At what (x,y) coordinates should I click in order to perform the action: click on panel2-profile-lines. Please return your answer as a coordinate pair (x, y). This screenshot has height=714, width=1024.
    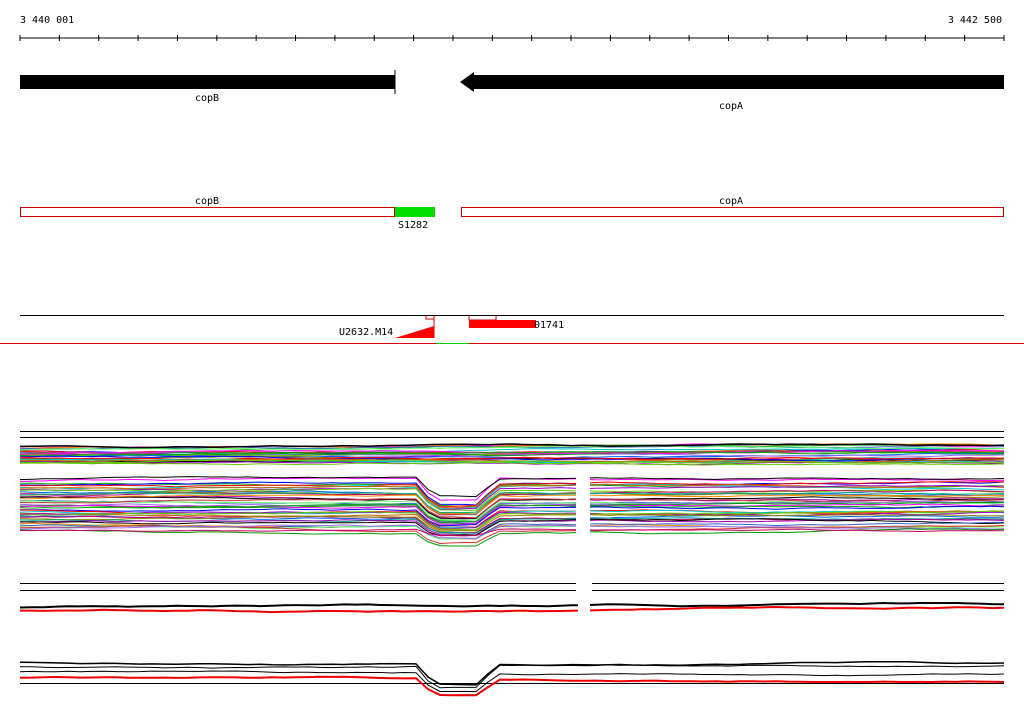
    Looking at the image, I should click on (512, 511).